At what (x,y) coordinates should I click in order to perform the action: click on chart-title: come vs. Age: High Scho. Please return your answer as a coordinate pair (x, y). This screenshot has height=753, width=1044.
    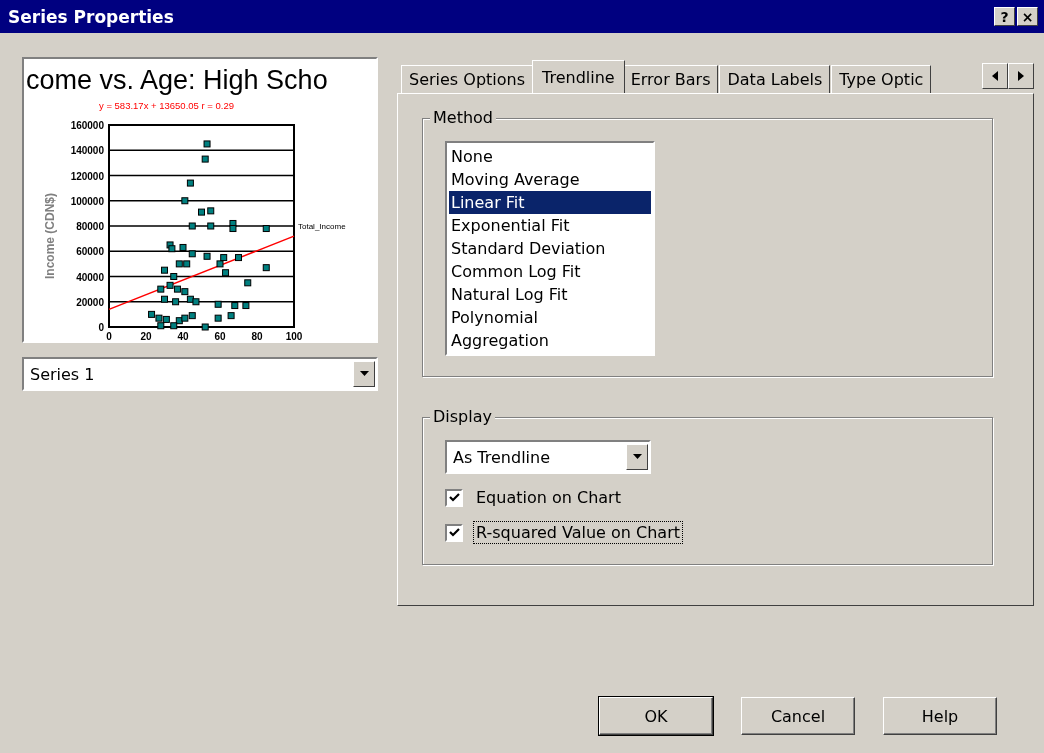
    Looking at the image, I should click on (177, 80).